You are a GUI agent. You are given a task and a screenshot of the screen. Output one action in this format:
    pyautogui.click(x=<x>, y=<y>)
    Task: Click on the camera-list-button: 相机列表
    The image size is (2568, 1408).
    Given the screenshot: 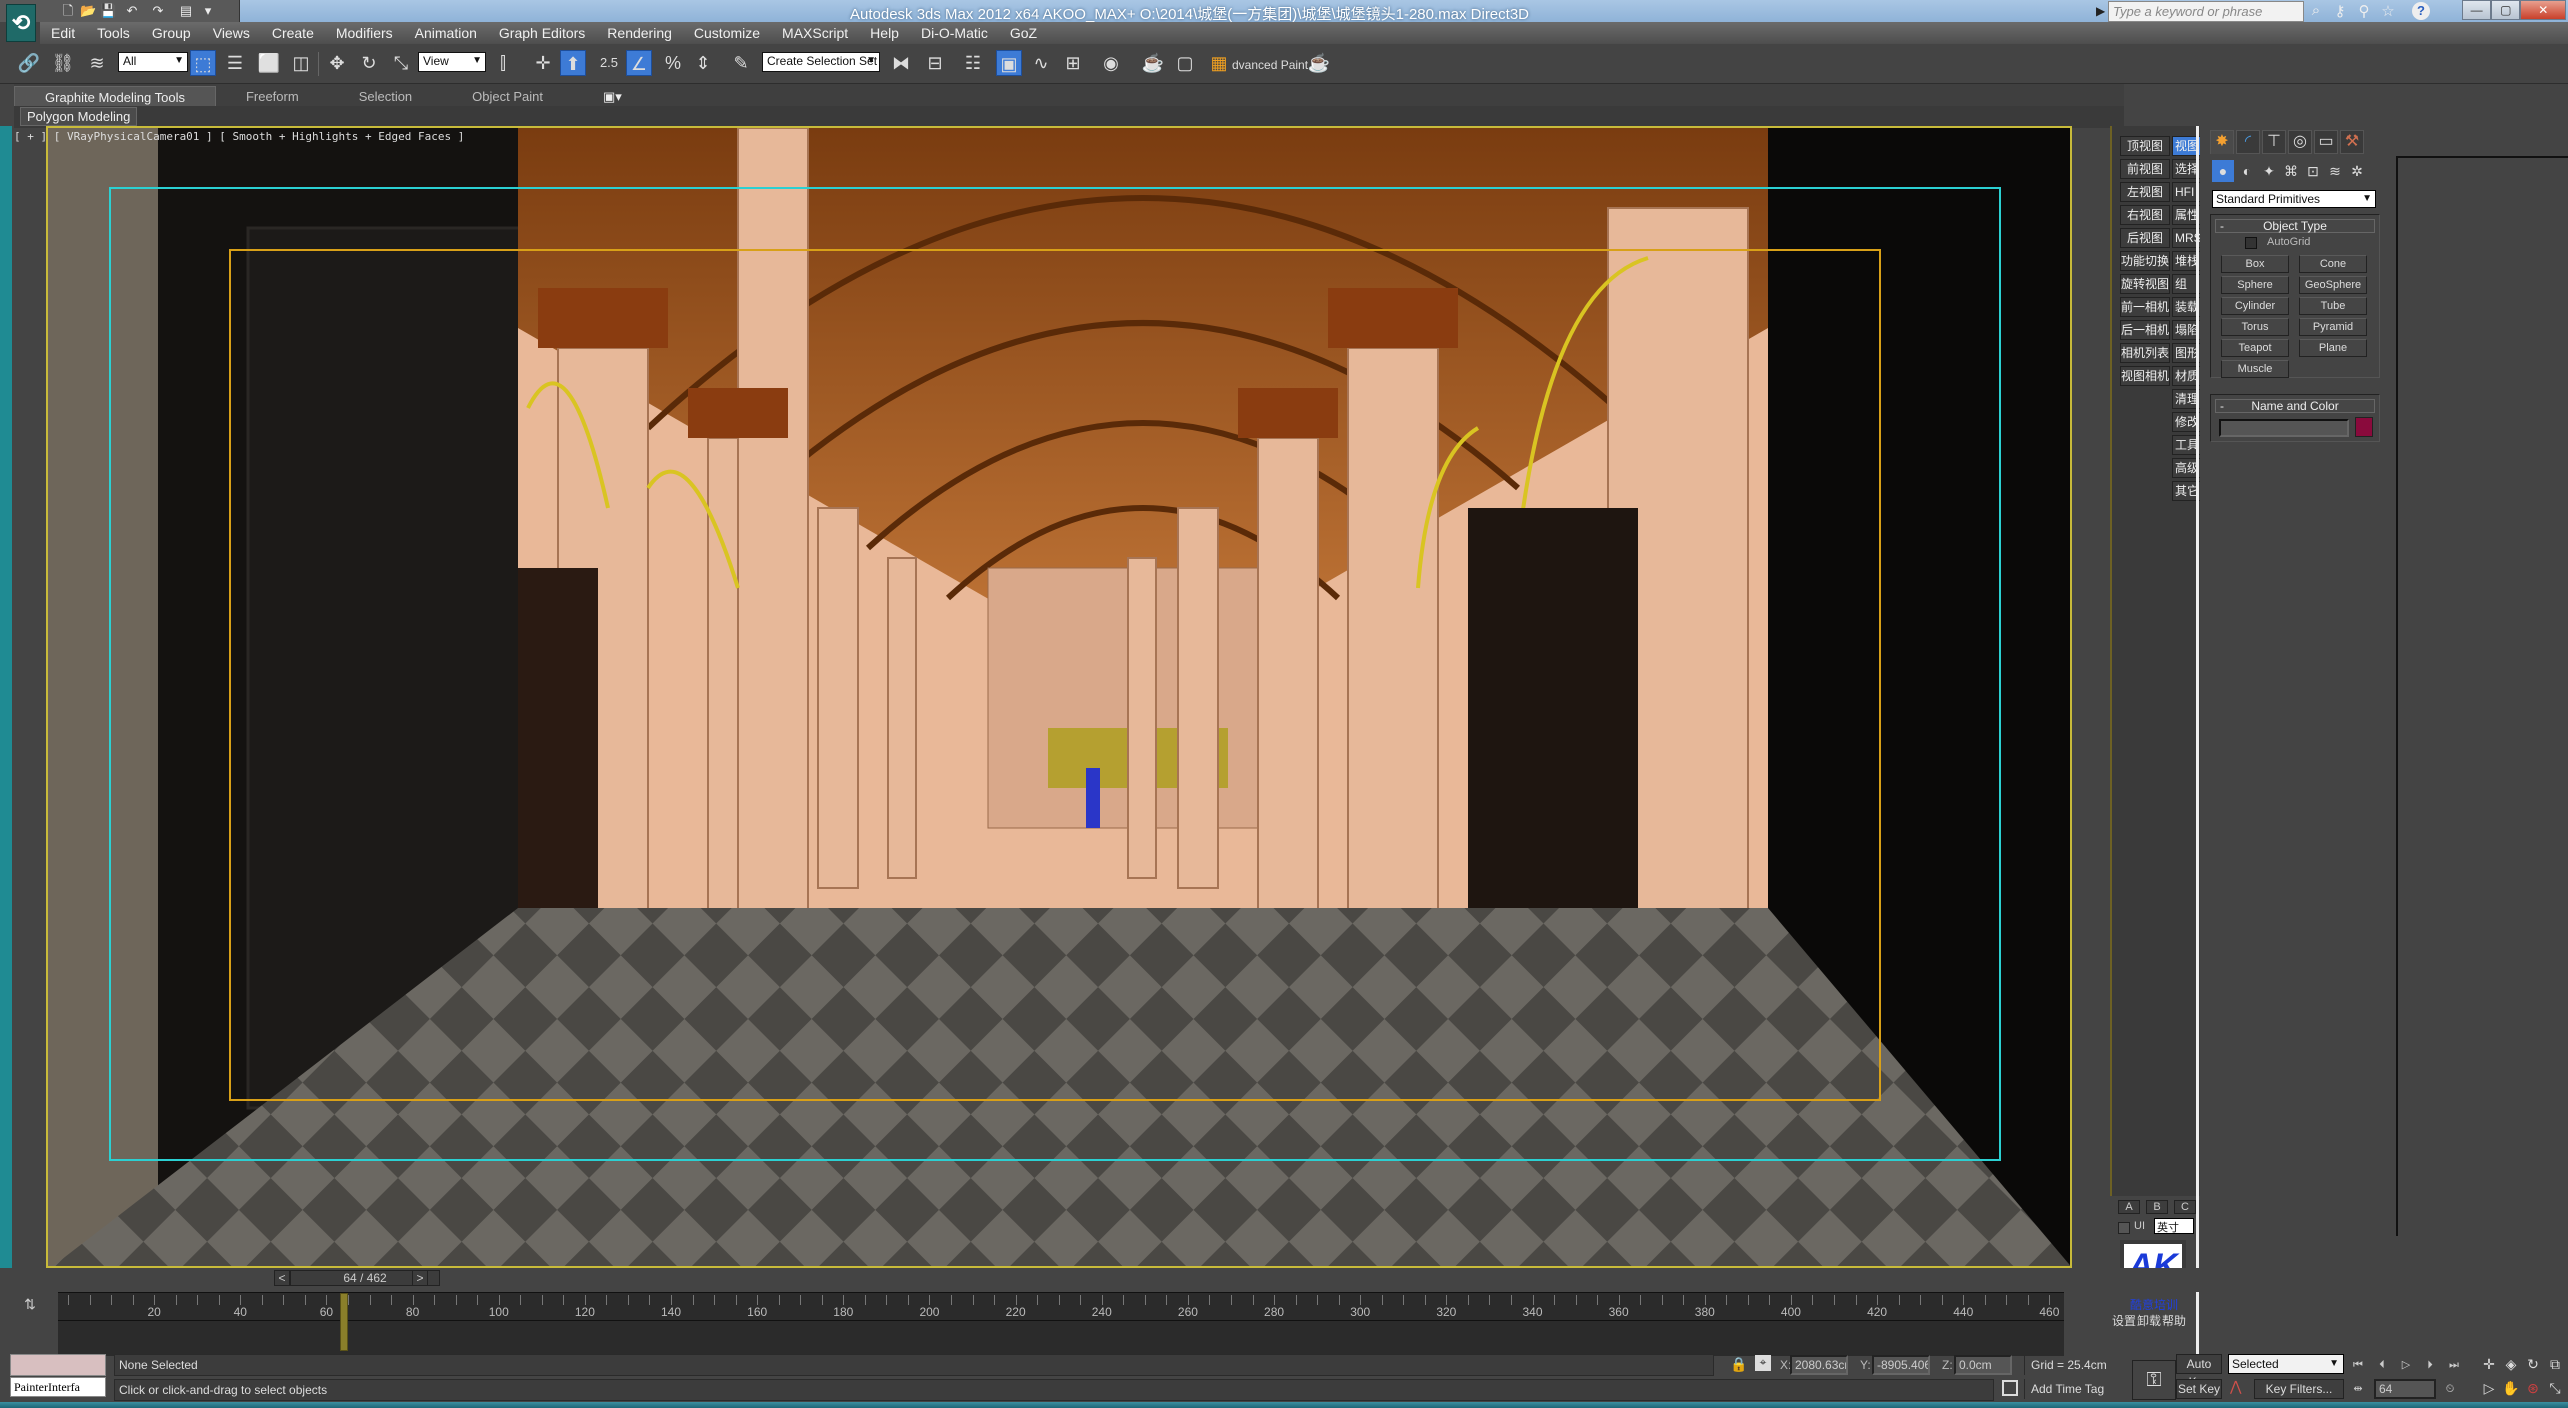 What is the action you would take?
    pyautogui.click(x=2145, y=353)
    